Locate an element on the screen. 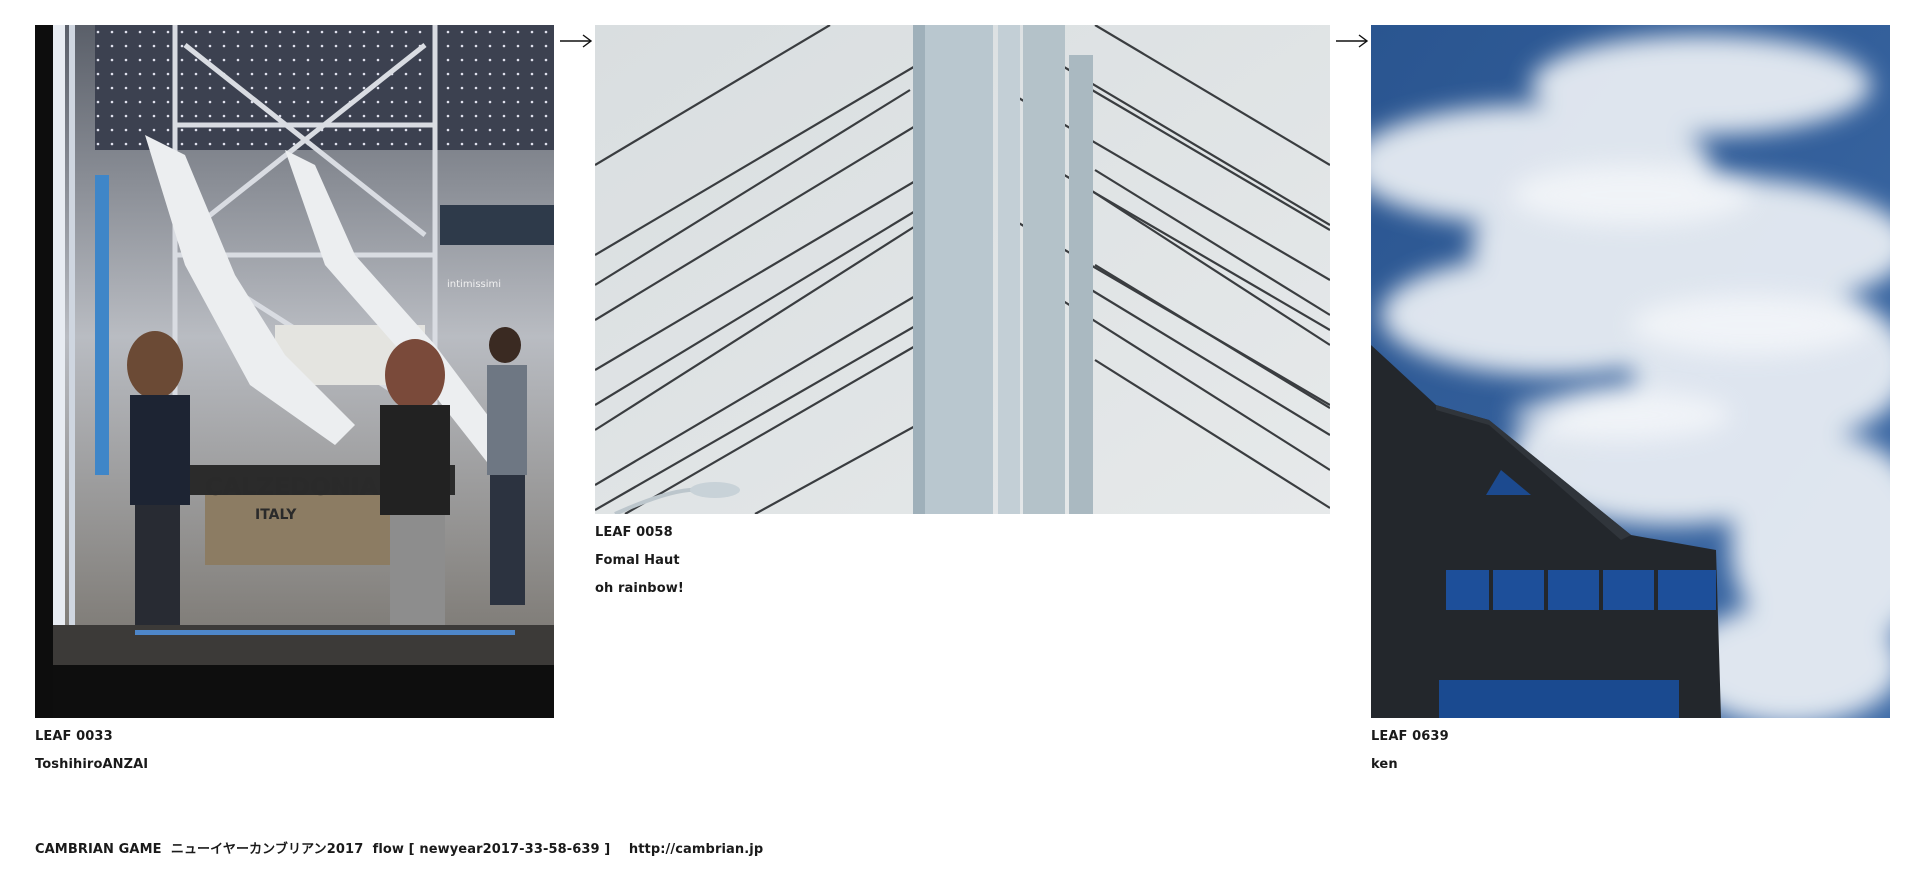 The height and width of the screenshot is (872, 1925). leaf-author: Fomal Haut is located at coordinates (639, 561).